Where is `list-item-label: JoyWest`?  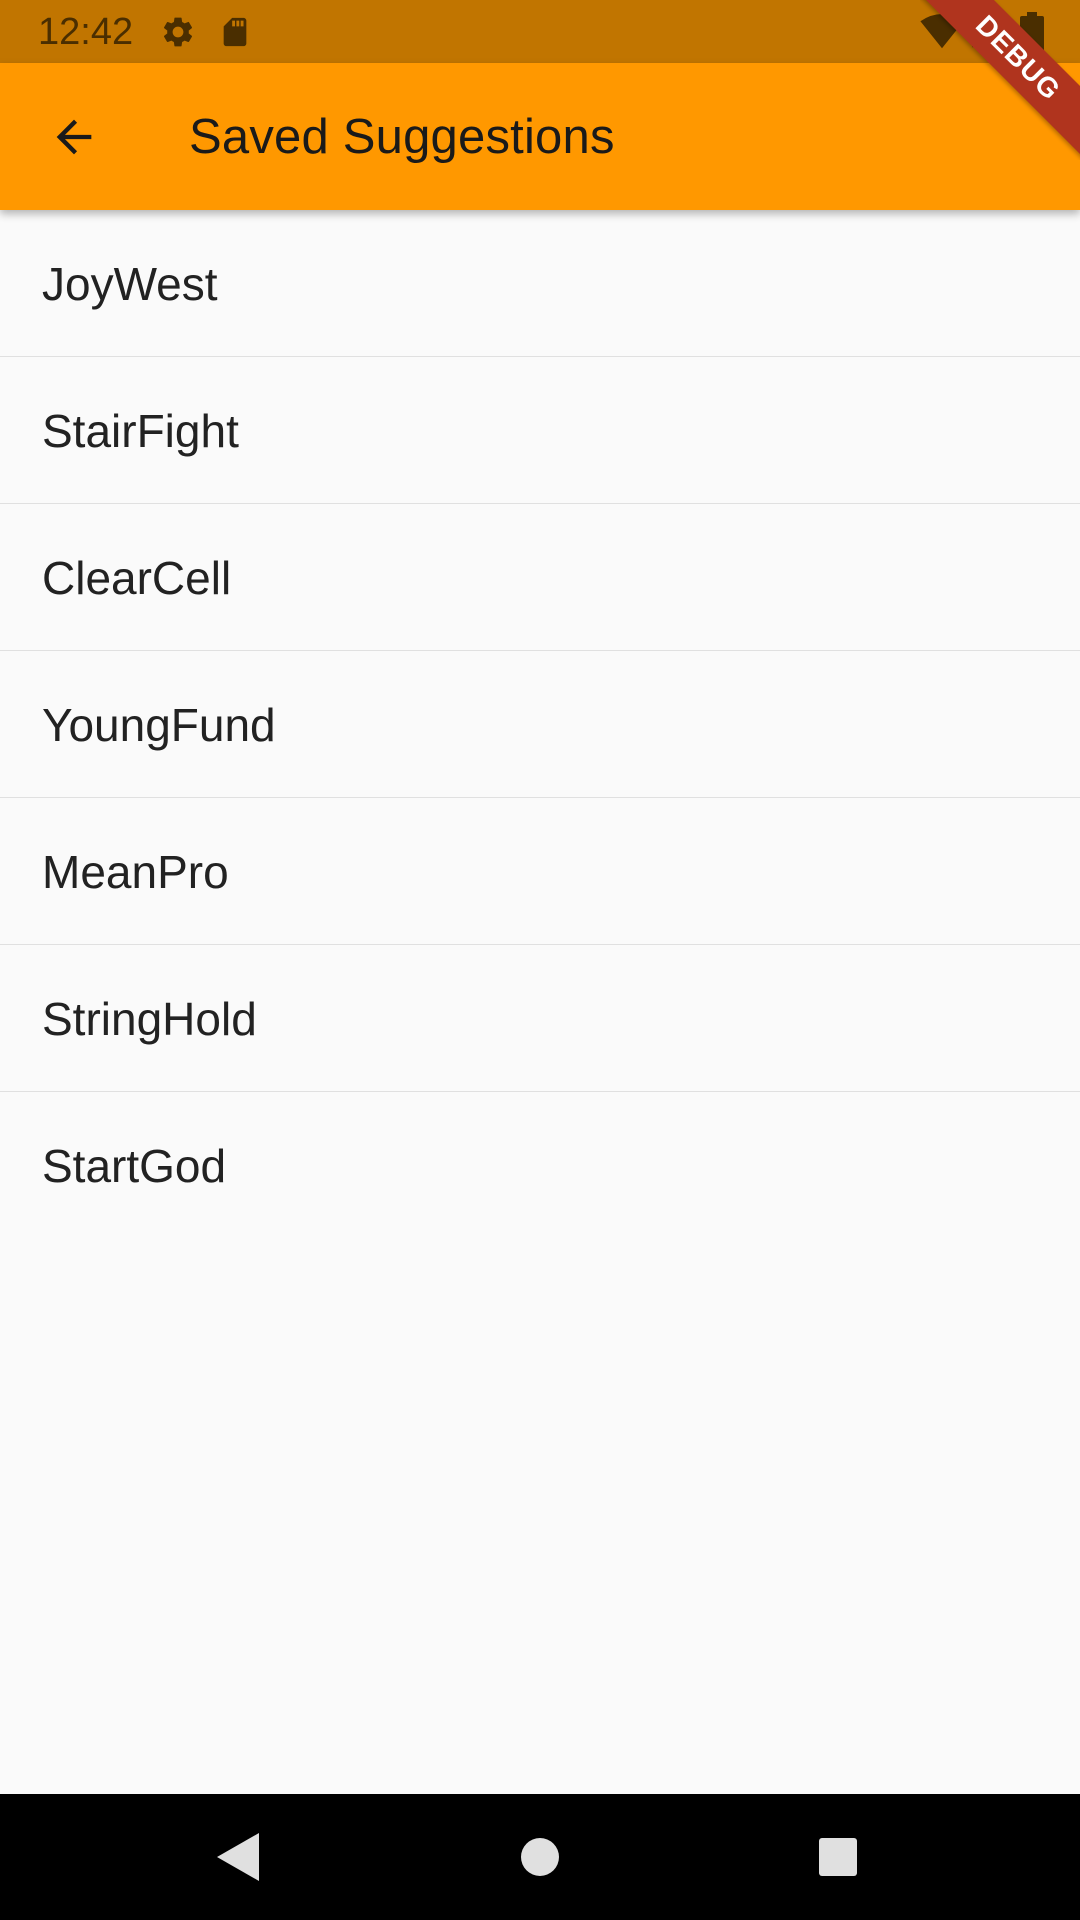 list-item-label: JoyWest is located at coordinates (130, 284).